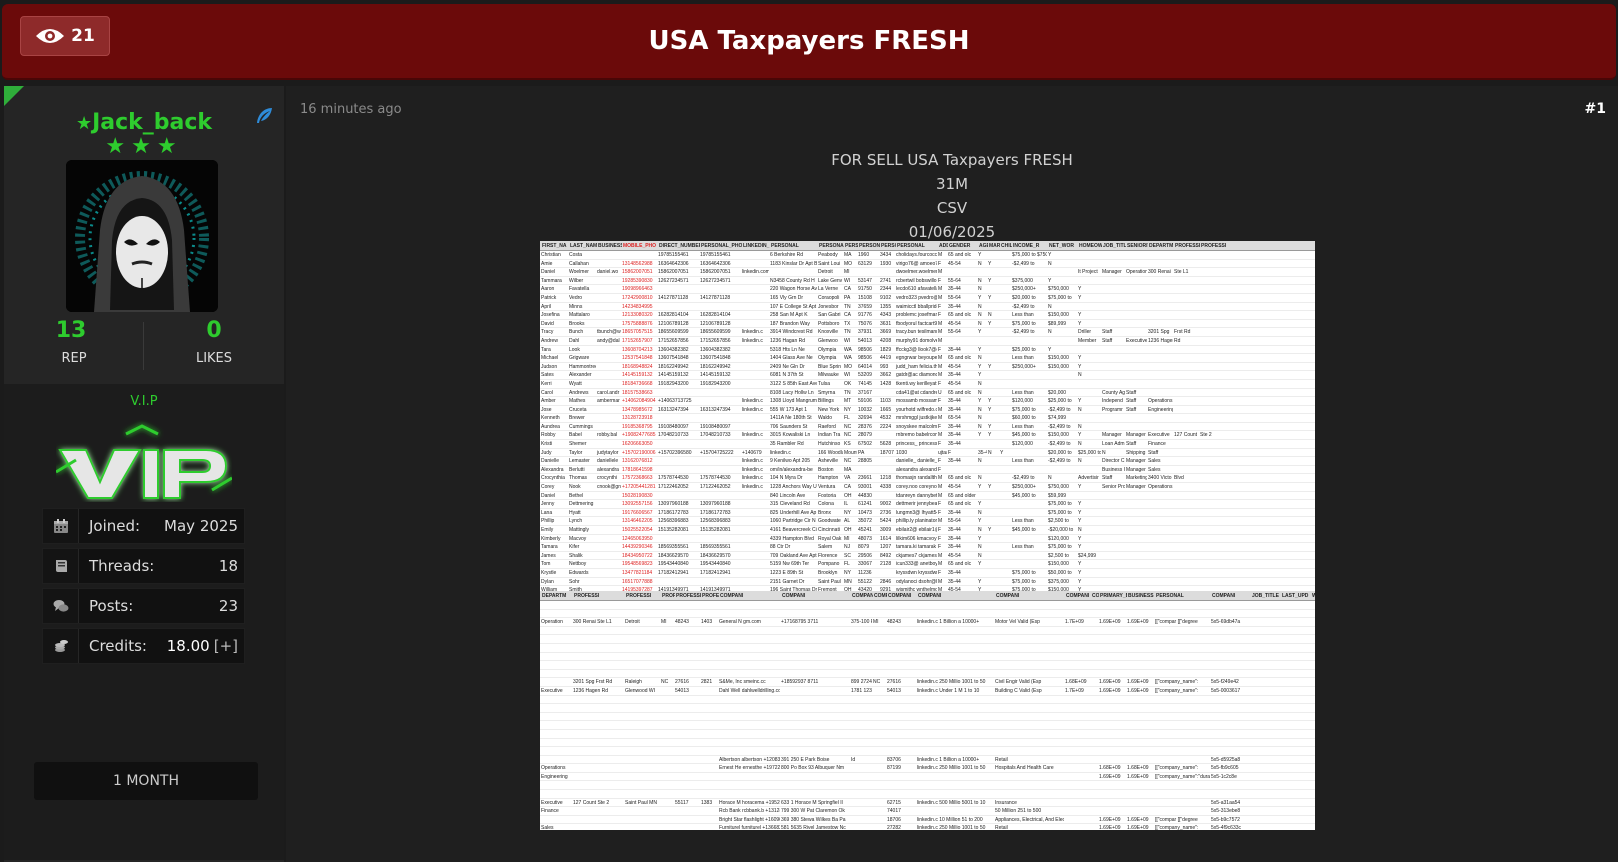 The height and width of the screenshot is (862, 1618). Describe the element at coordinates (1110, 827) in the screenshot. I see `sheet-cell: 1.69E+09` at that location.